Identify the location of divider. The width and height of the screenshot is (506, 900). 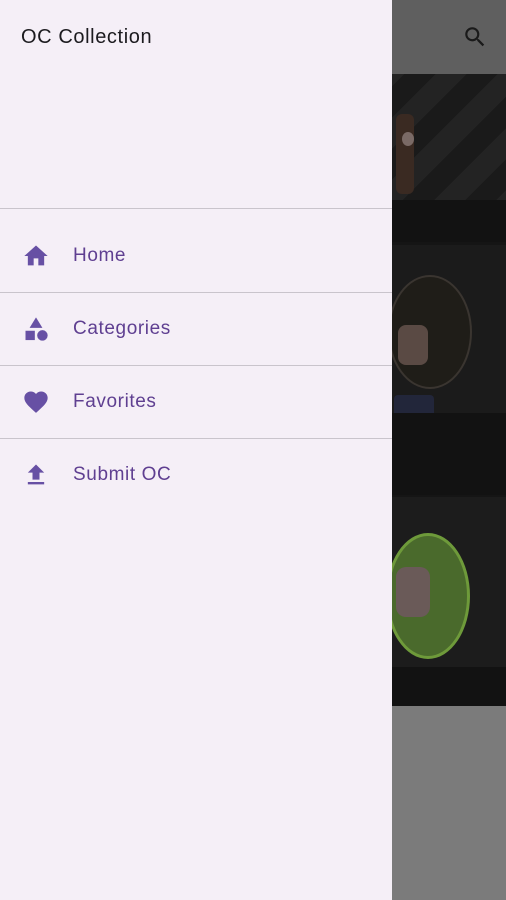
(196, 208).